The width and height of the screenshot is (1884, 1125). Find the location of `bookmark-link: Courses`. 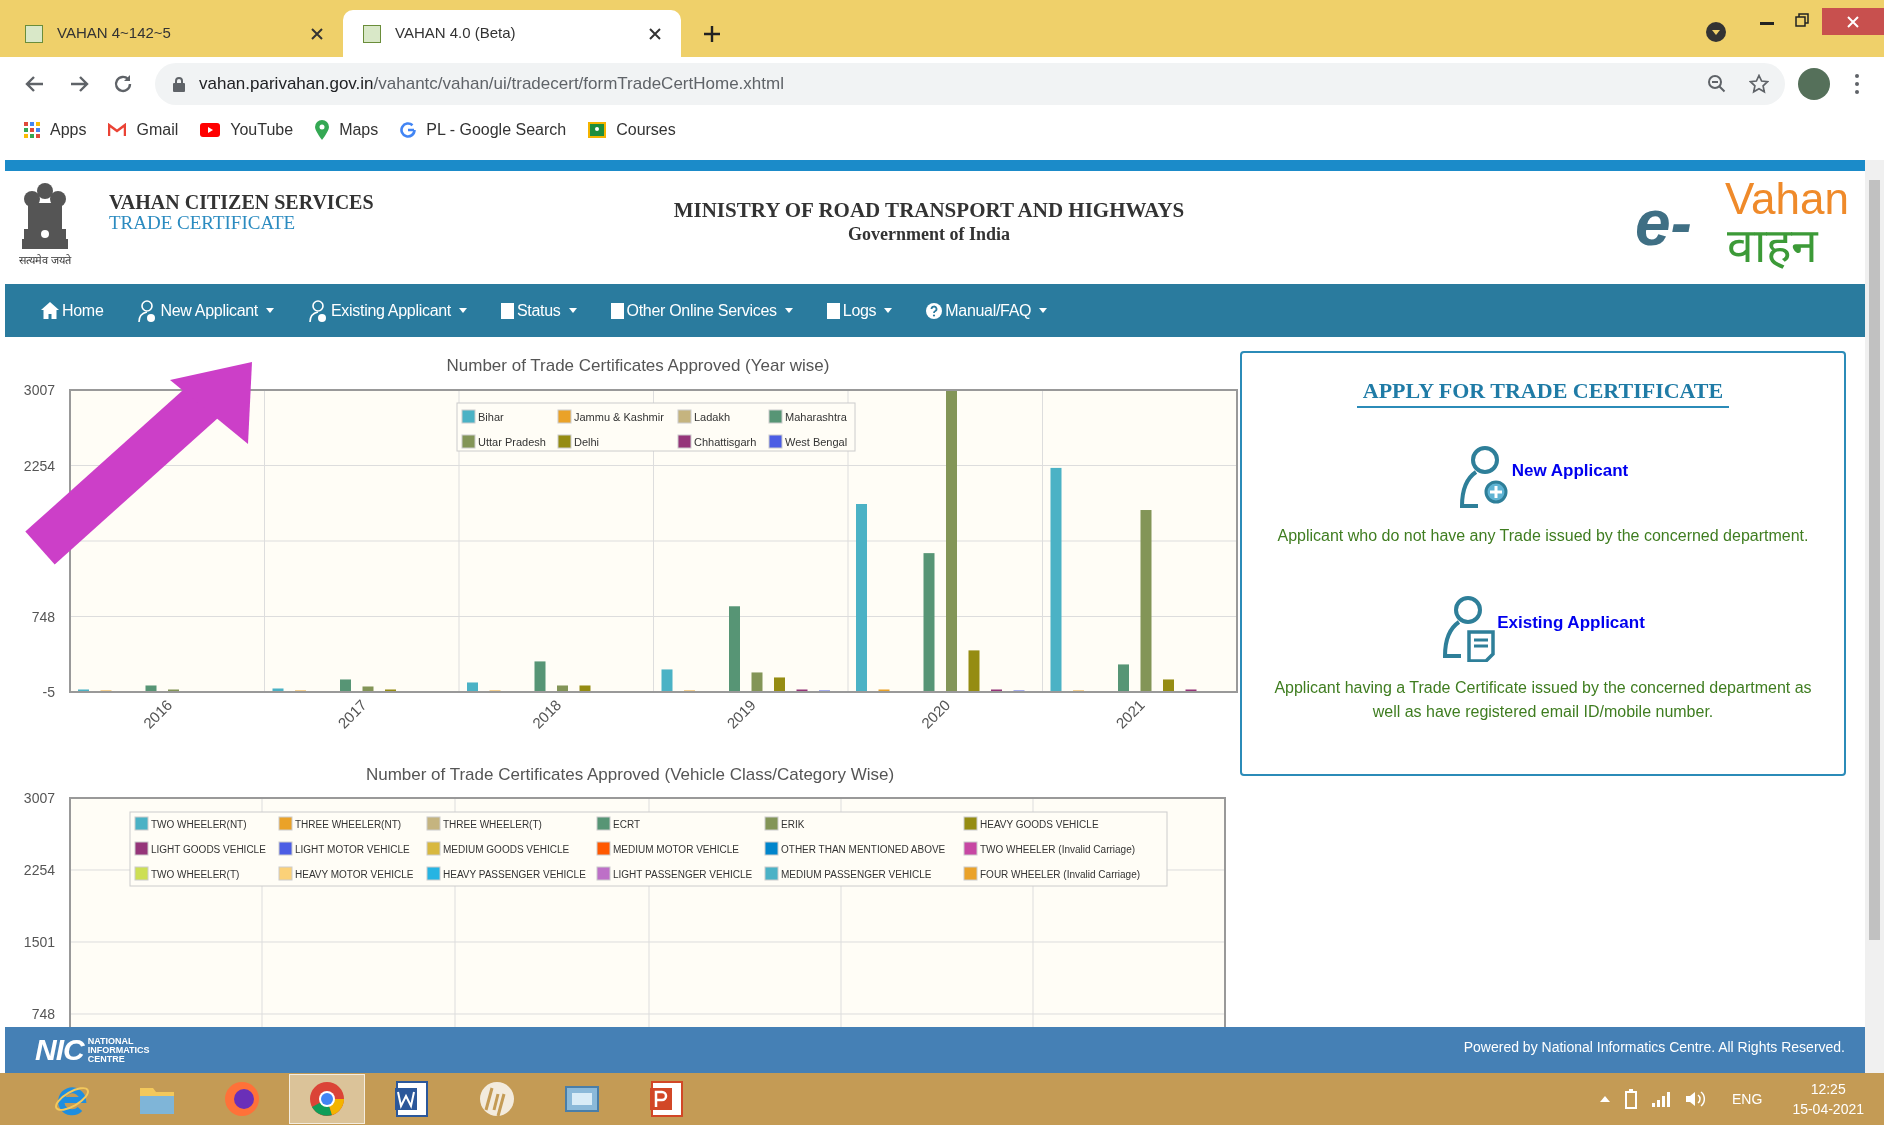

bookmark-link: Courses is located at coordinates (632, 130).